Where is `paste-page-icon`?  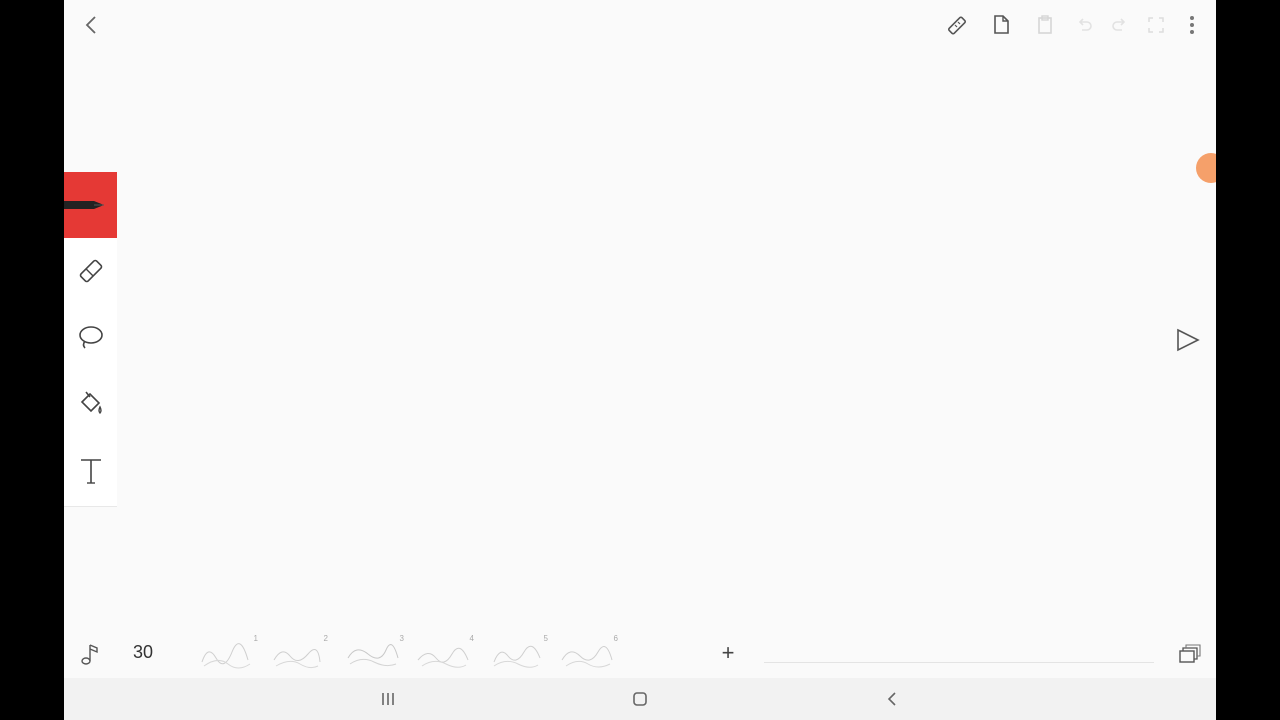 paste-page-icon is located at coordinates (1045, 24).